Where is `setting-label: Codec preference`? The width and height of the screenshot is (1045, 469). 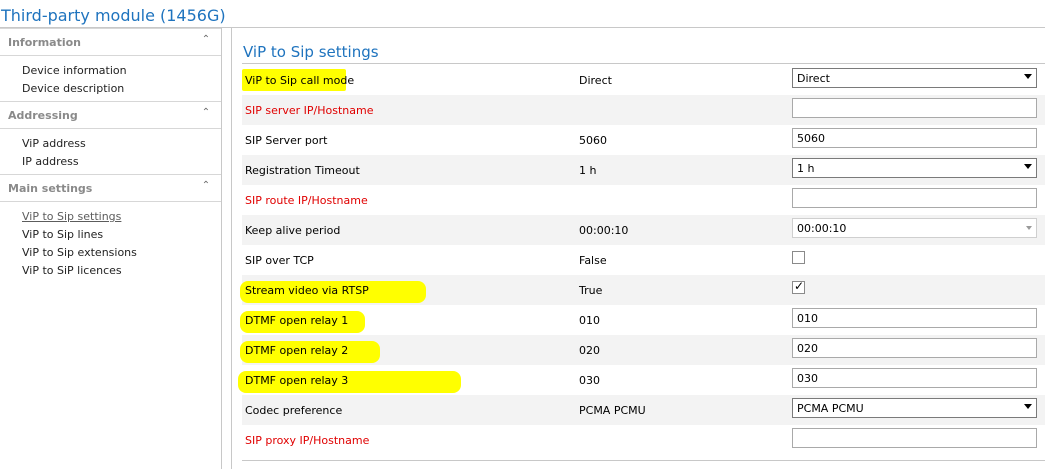
setting-label: Codec preference is located at coordinates (294, 410).